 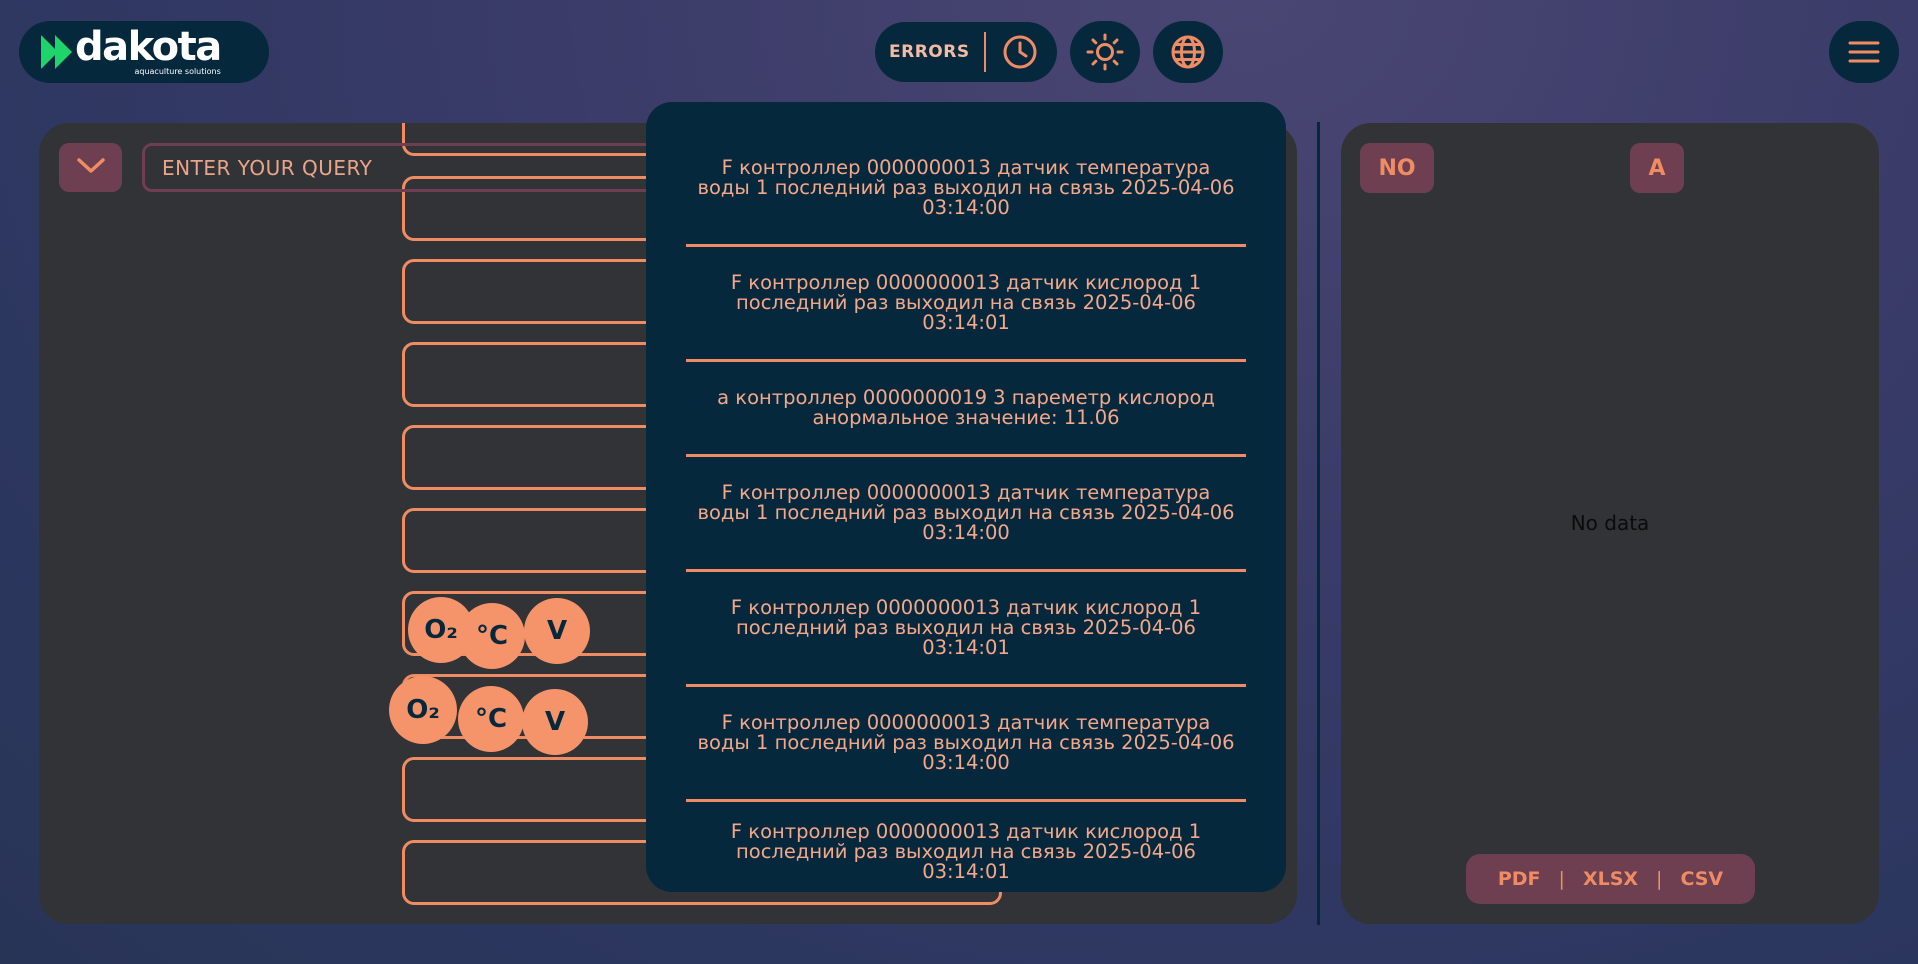 What do you see at coordinates (56, 52) in the screenshot?
I see `logo-arrows-icon` at bounding box center [56, 52].